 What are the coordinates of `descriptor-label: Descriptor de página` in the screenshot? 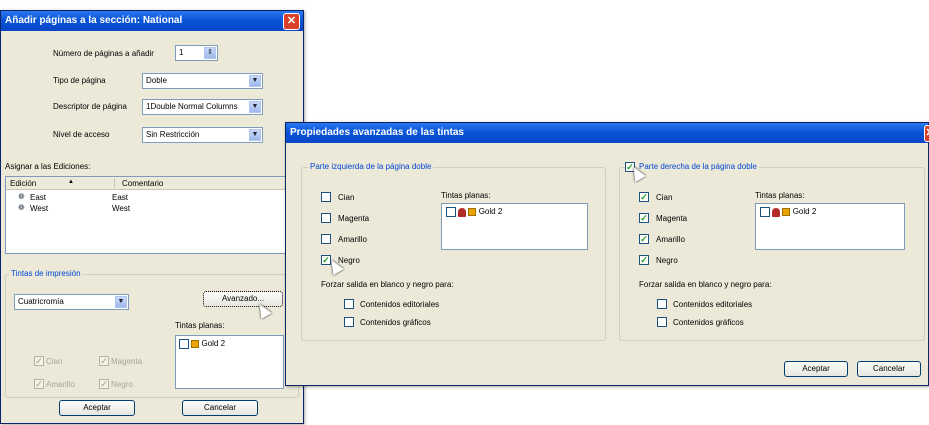 It's located at (90, 106).